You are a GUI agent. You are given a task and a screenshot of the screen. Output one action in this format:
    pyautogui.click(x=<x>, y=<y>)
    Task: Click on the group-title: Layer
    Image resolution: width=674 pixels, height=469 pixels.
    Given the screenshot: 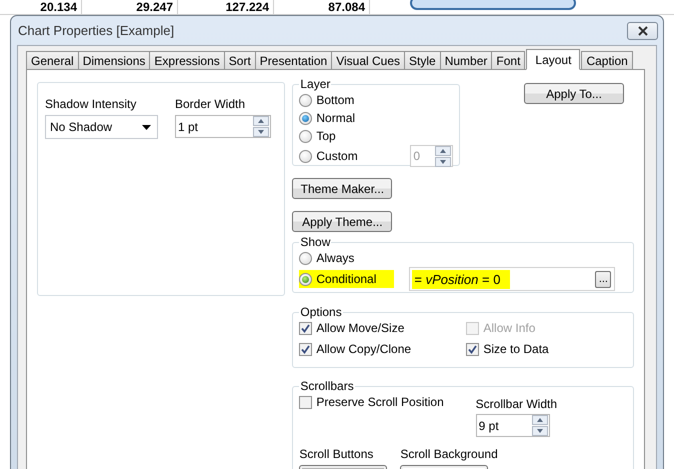 What is the action you would take?
    pyautogui.click(x=315, y=84)
    